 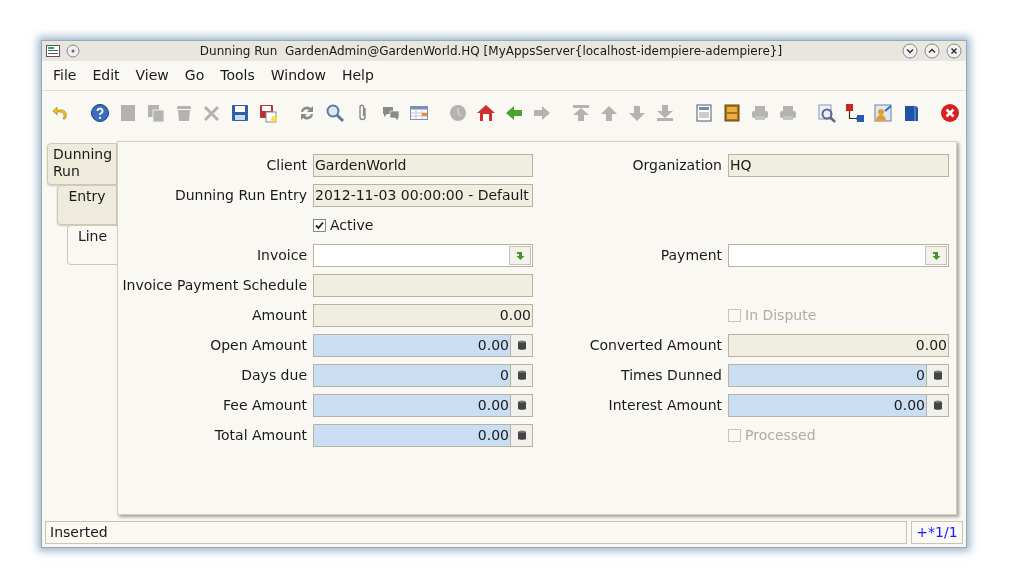 I want to click on cabinet-icon, so click(x=732, y=113).